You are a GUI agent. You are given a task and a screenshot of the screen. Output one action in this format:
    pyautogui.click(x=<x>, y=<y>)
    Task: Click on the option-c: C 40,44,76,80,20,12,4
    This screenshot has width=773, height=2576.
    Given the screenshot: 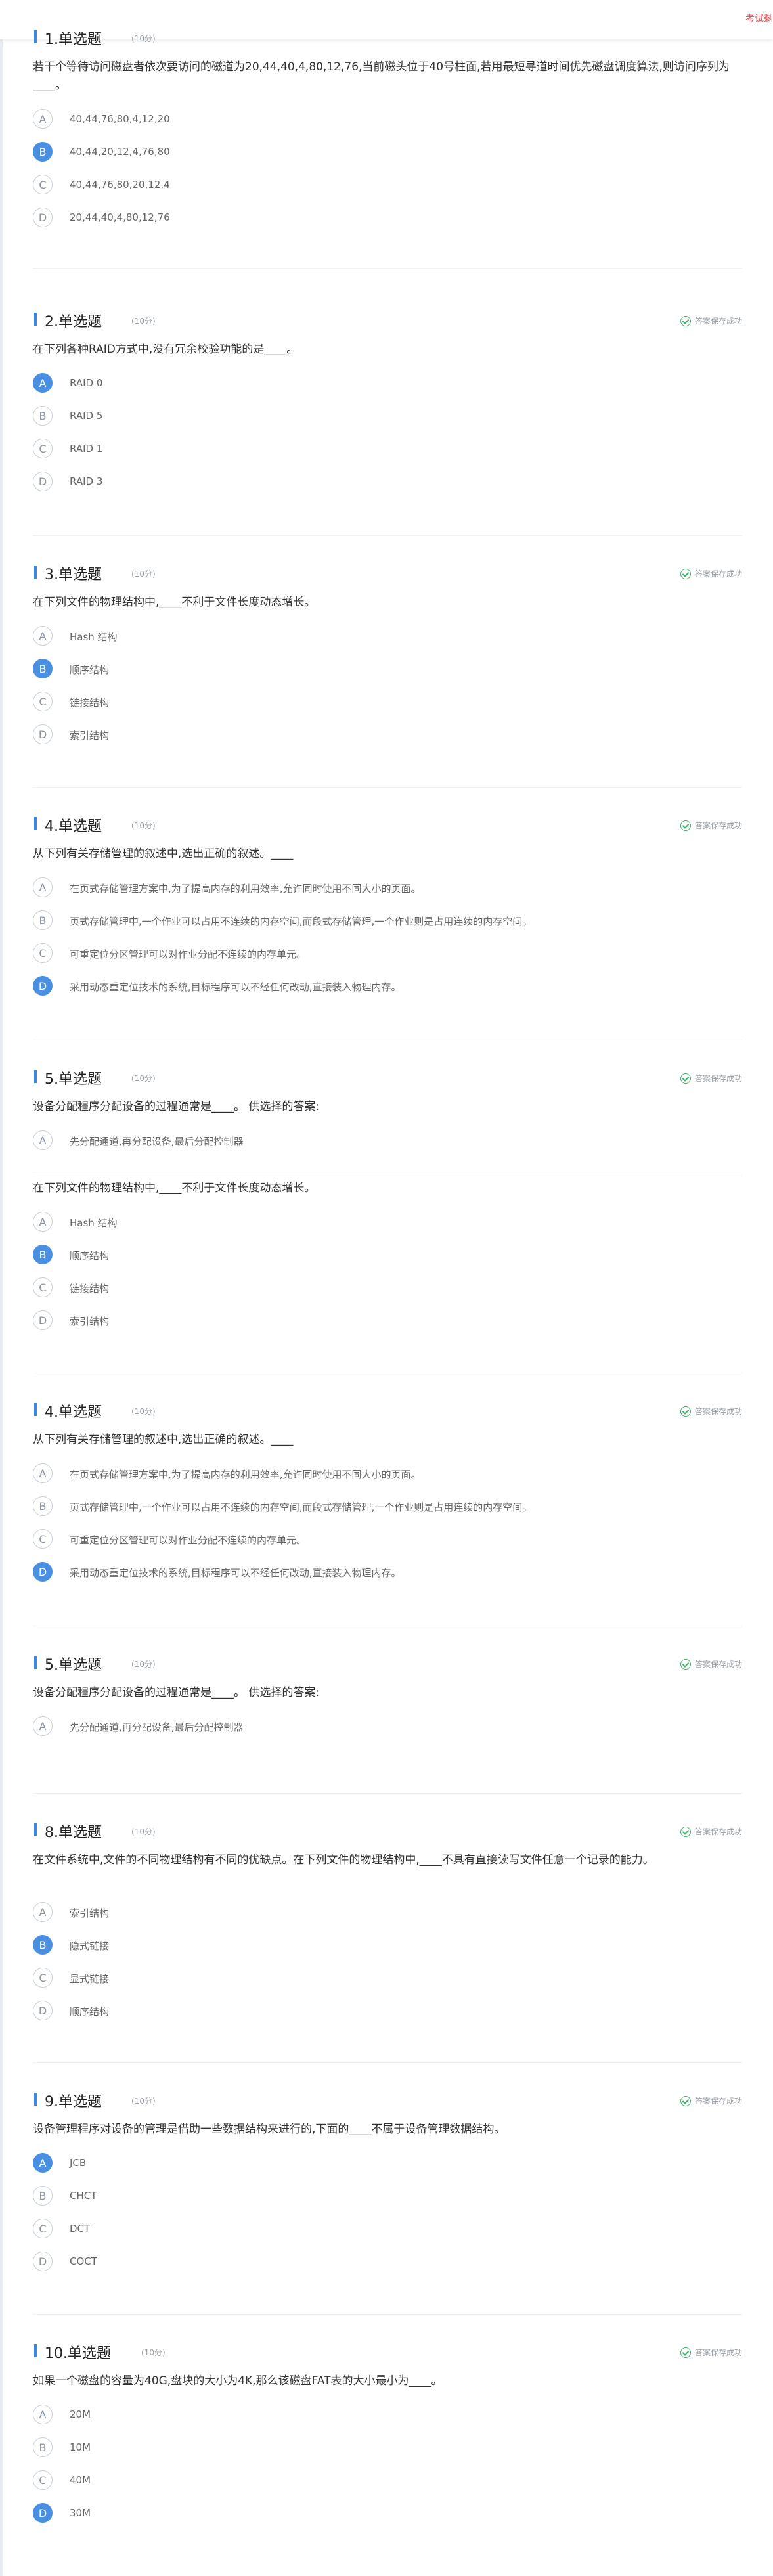 What is the action you would take?
    pyautogui.click(x=388, y=185)
    